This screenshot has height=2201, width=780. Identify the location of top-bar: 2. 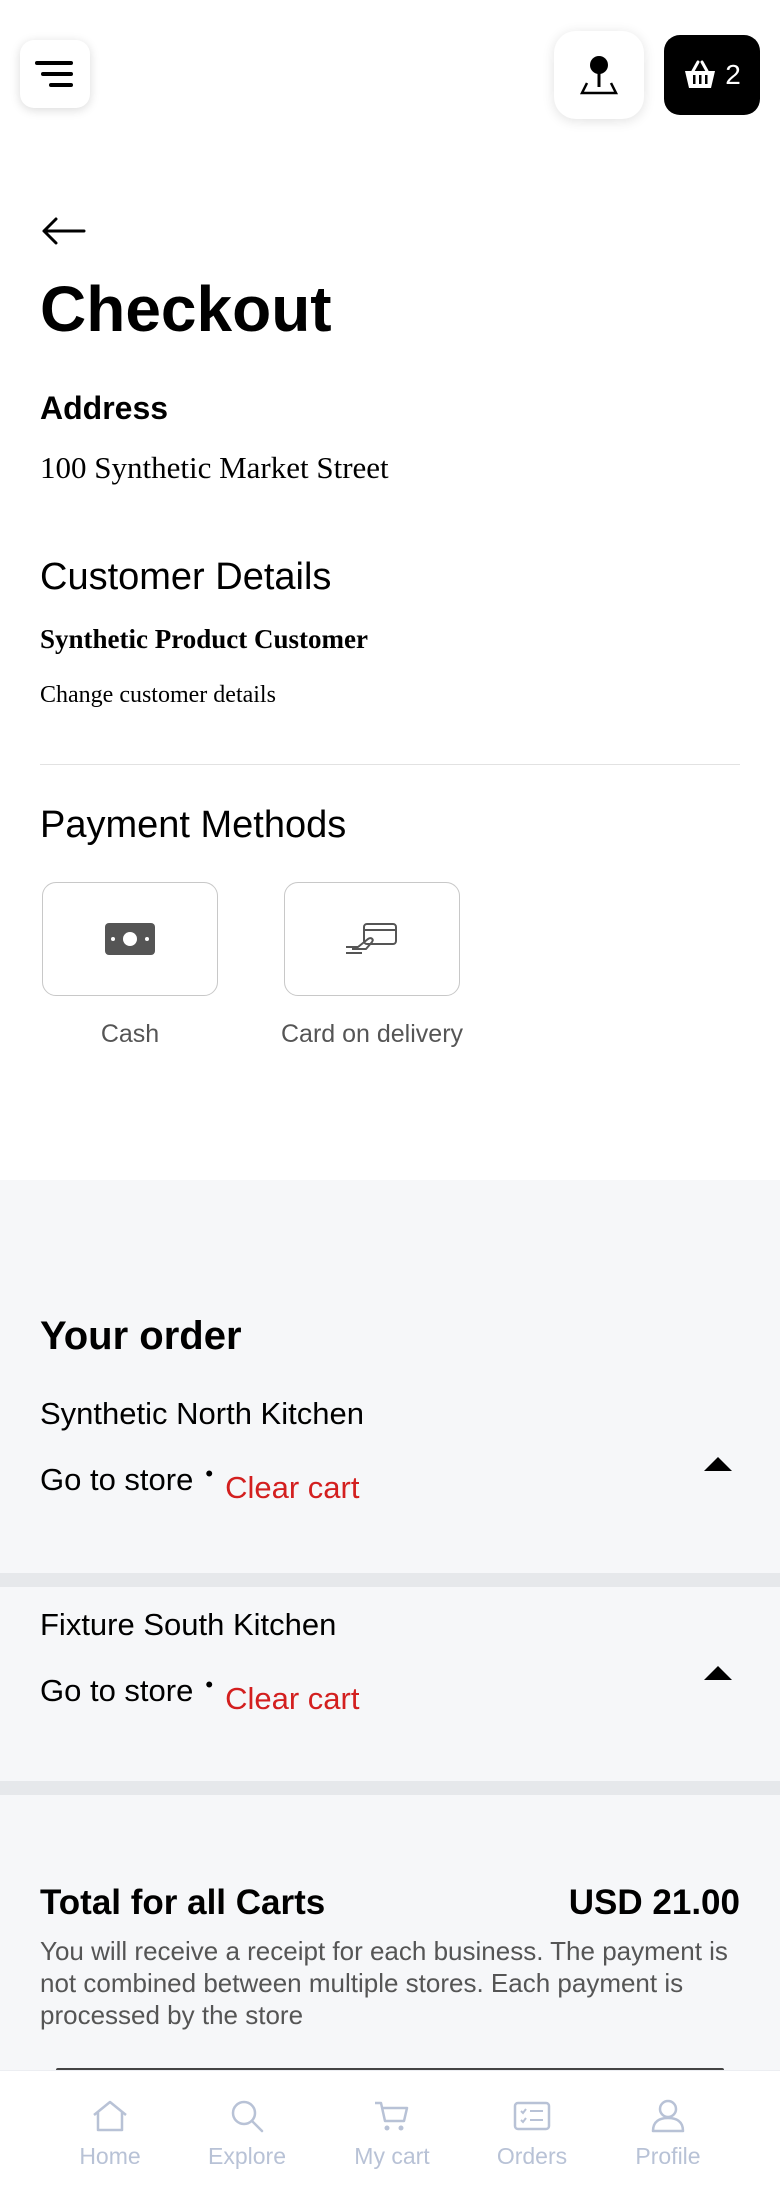
(390, 75).